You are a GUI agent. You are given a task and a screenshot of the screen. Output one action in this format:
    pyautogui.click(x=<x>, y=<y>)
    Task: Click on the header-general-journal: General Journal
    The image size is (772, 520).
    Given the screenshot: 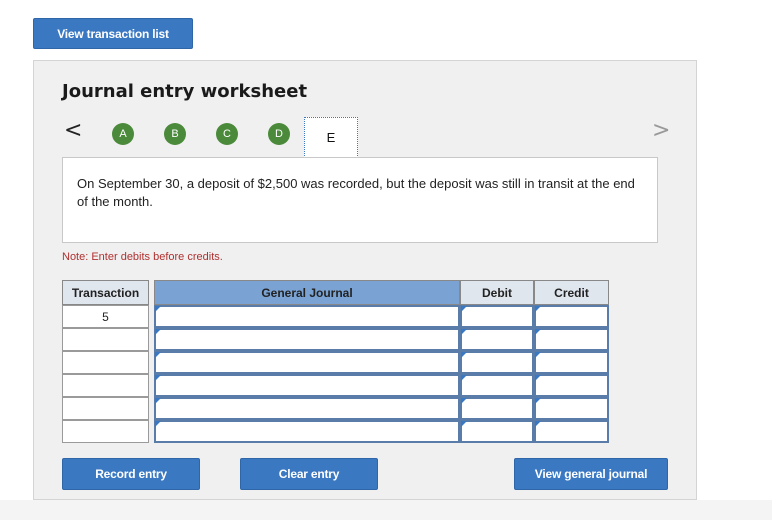 What is the action you would take?
    pyautogui.click(x=307, y=292)
    